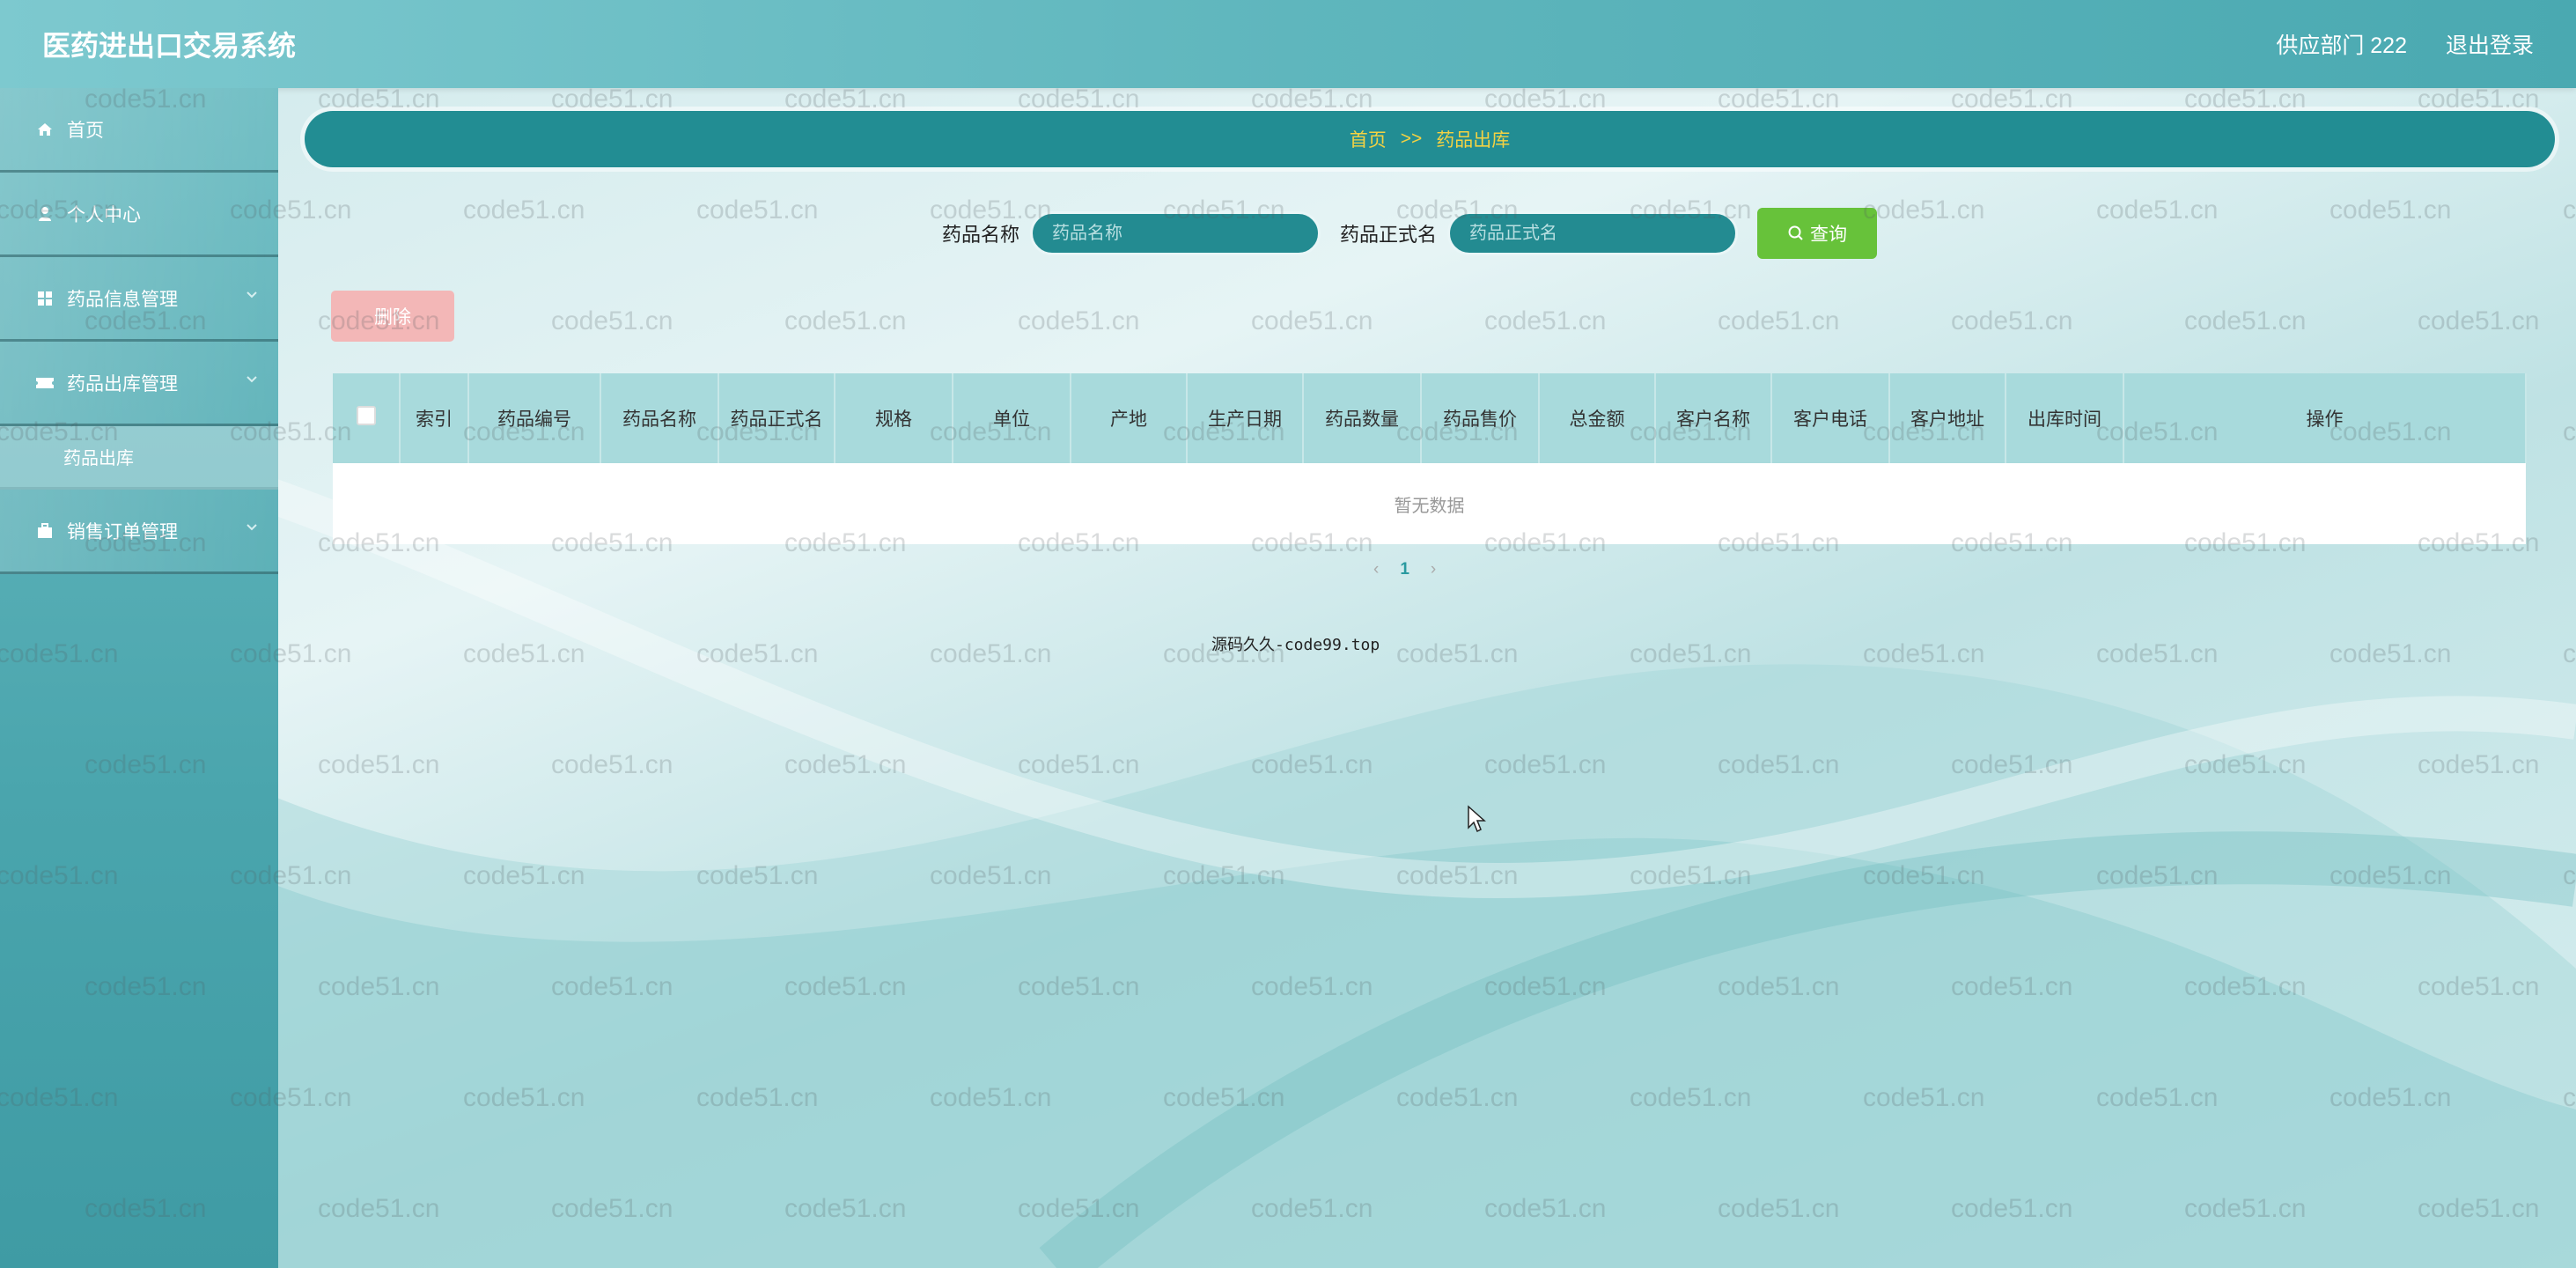 The height and width of the screenshot is (1268, 2576). Describe the element at coordinates (139, 458) in the screenshot. I see `sidebar-subitem-outbound: 药品出库` at that location.